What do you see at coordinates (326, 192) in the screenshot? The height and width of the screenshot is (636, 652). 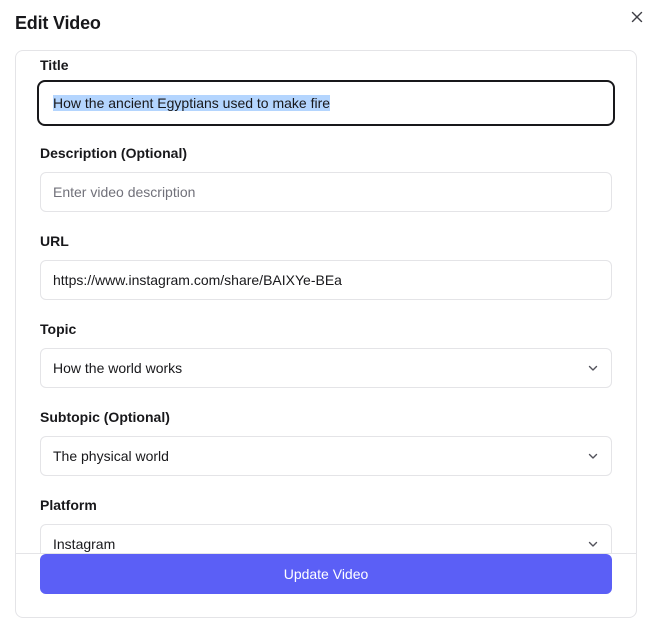 I see `description-input: Enter video description` at bounding box center [326, 192].